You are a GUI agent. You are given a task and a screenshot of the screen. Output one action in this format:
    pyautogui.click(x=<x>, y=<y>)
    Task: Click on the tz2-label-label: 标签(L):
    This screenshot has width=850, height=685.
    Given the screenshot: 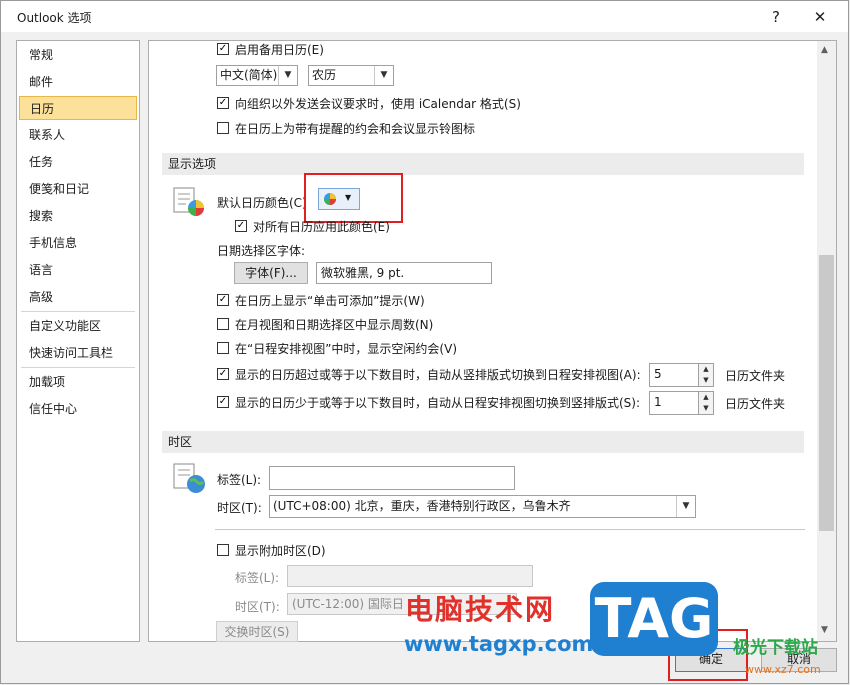 What is the action you would take?
    pyautogui.click(x=257, y=578)
    